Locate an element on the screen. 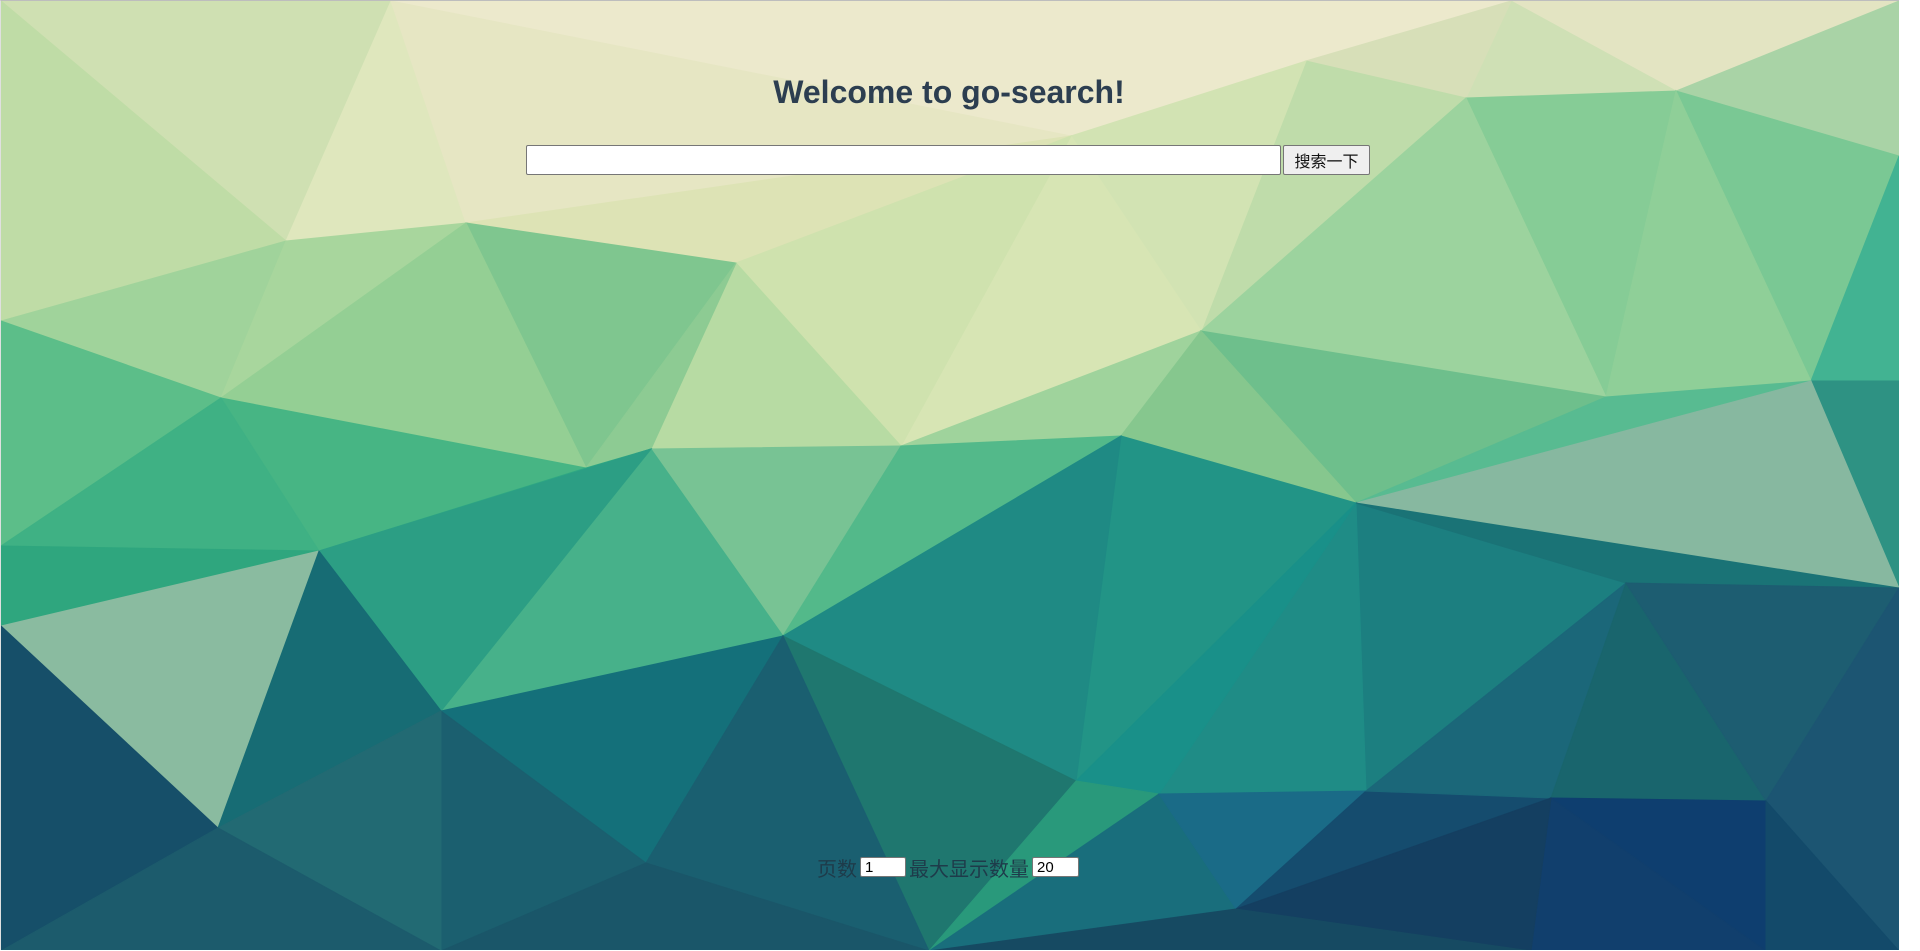 This screenshot has width=1920, height=951. page-number-label: 页数 is located at coordinates (837, 868).